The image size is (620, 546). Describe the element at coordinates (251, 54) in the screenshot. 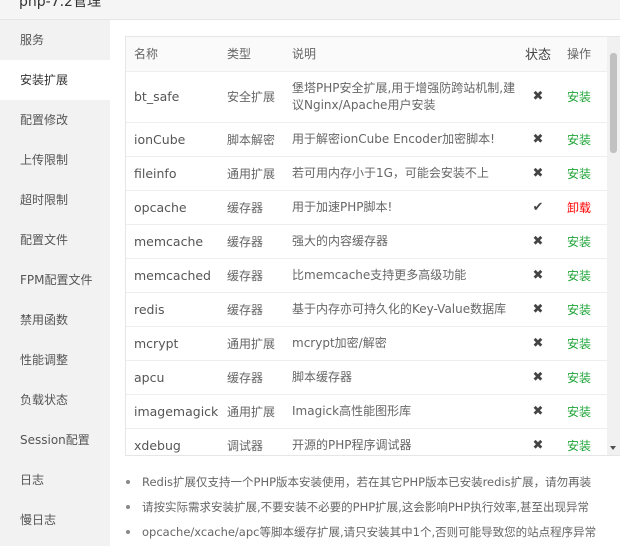

I see `column-header-type: 类型` at that location.